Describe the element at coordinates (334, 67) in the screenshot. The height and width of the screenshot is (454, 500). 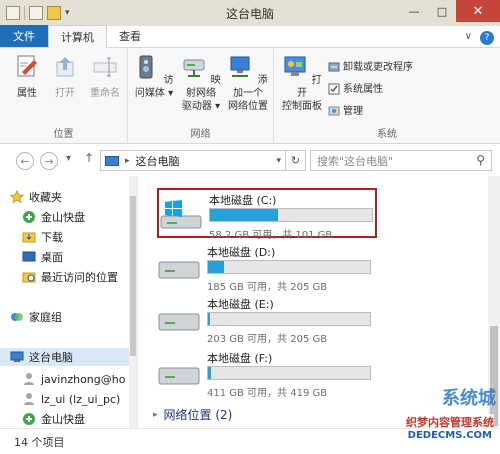
I see `uninstall-icon` at that location.